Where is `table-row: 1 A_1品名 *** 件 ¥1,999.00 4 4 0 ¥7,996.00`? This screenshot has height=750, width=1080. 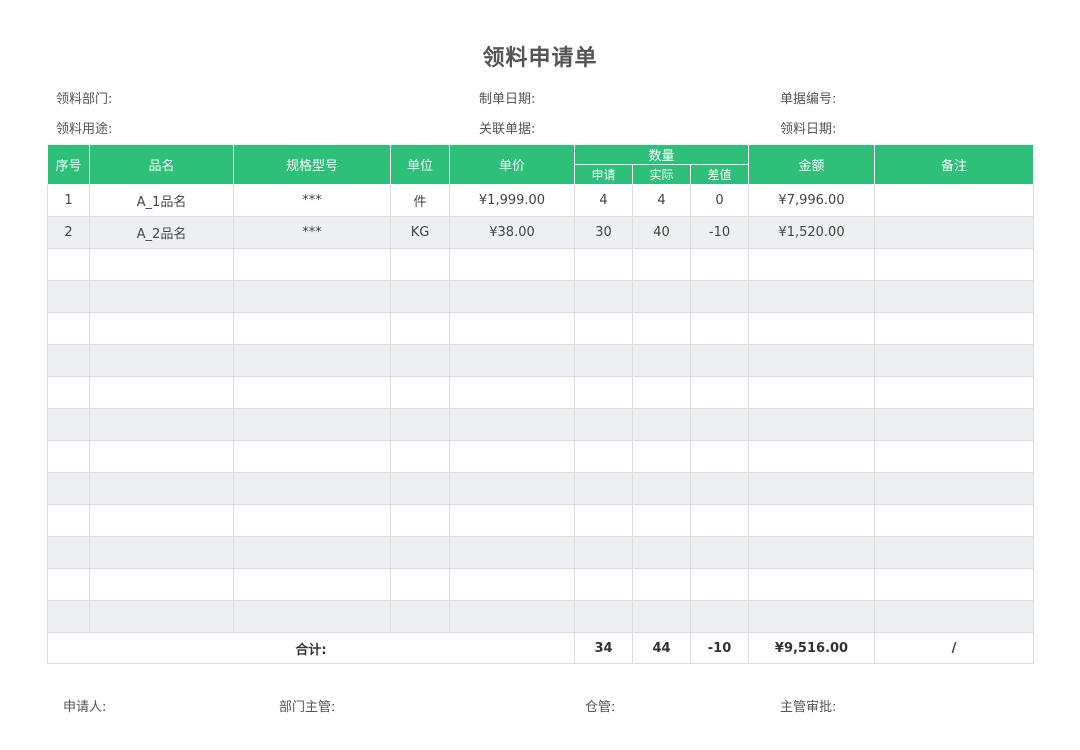
table-row: 1 A_1品名 *** 件 ¥1,999.00 4 4 0 ¥7,996.00 is located at coordinates (541, 200).